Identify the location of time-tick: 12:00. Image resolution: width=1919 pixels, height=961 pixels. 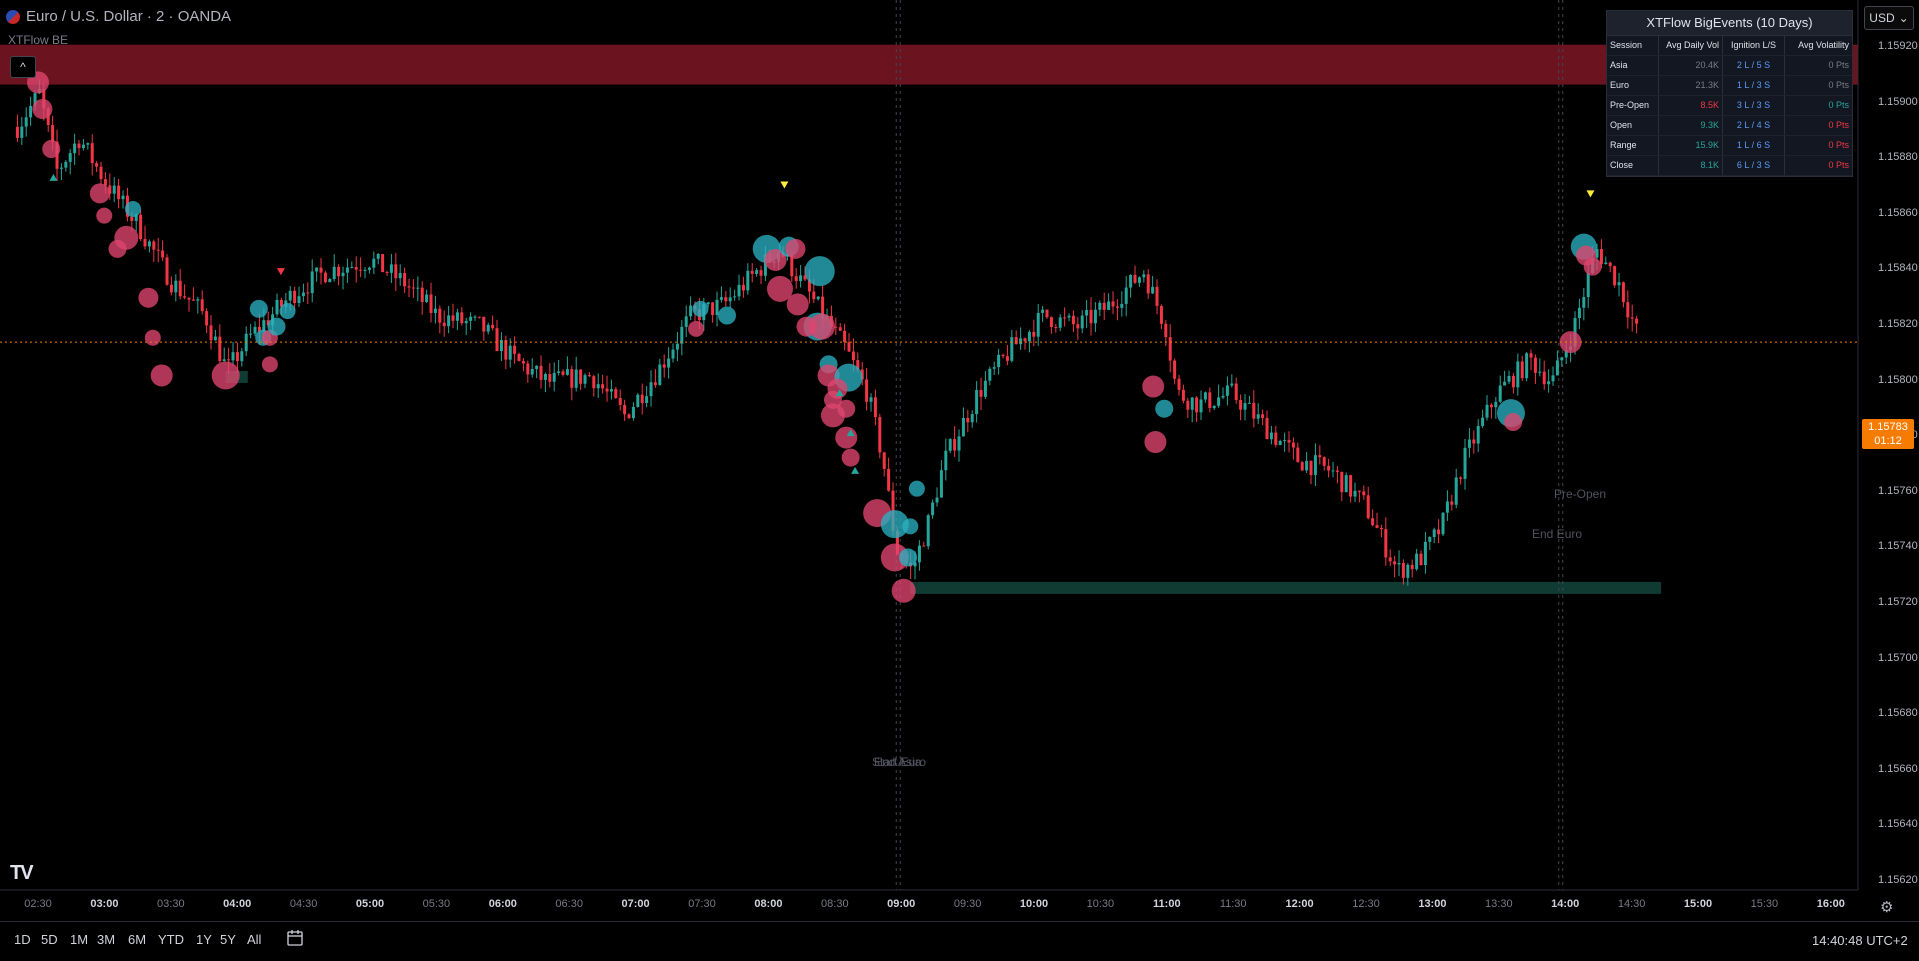
(1299, 904).